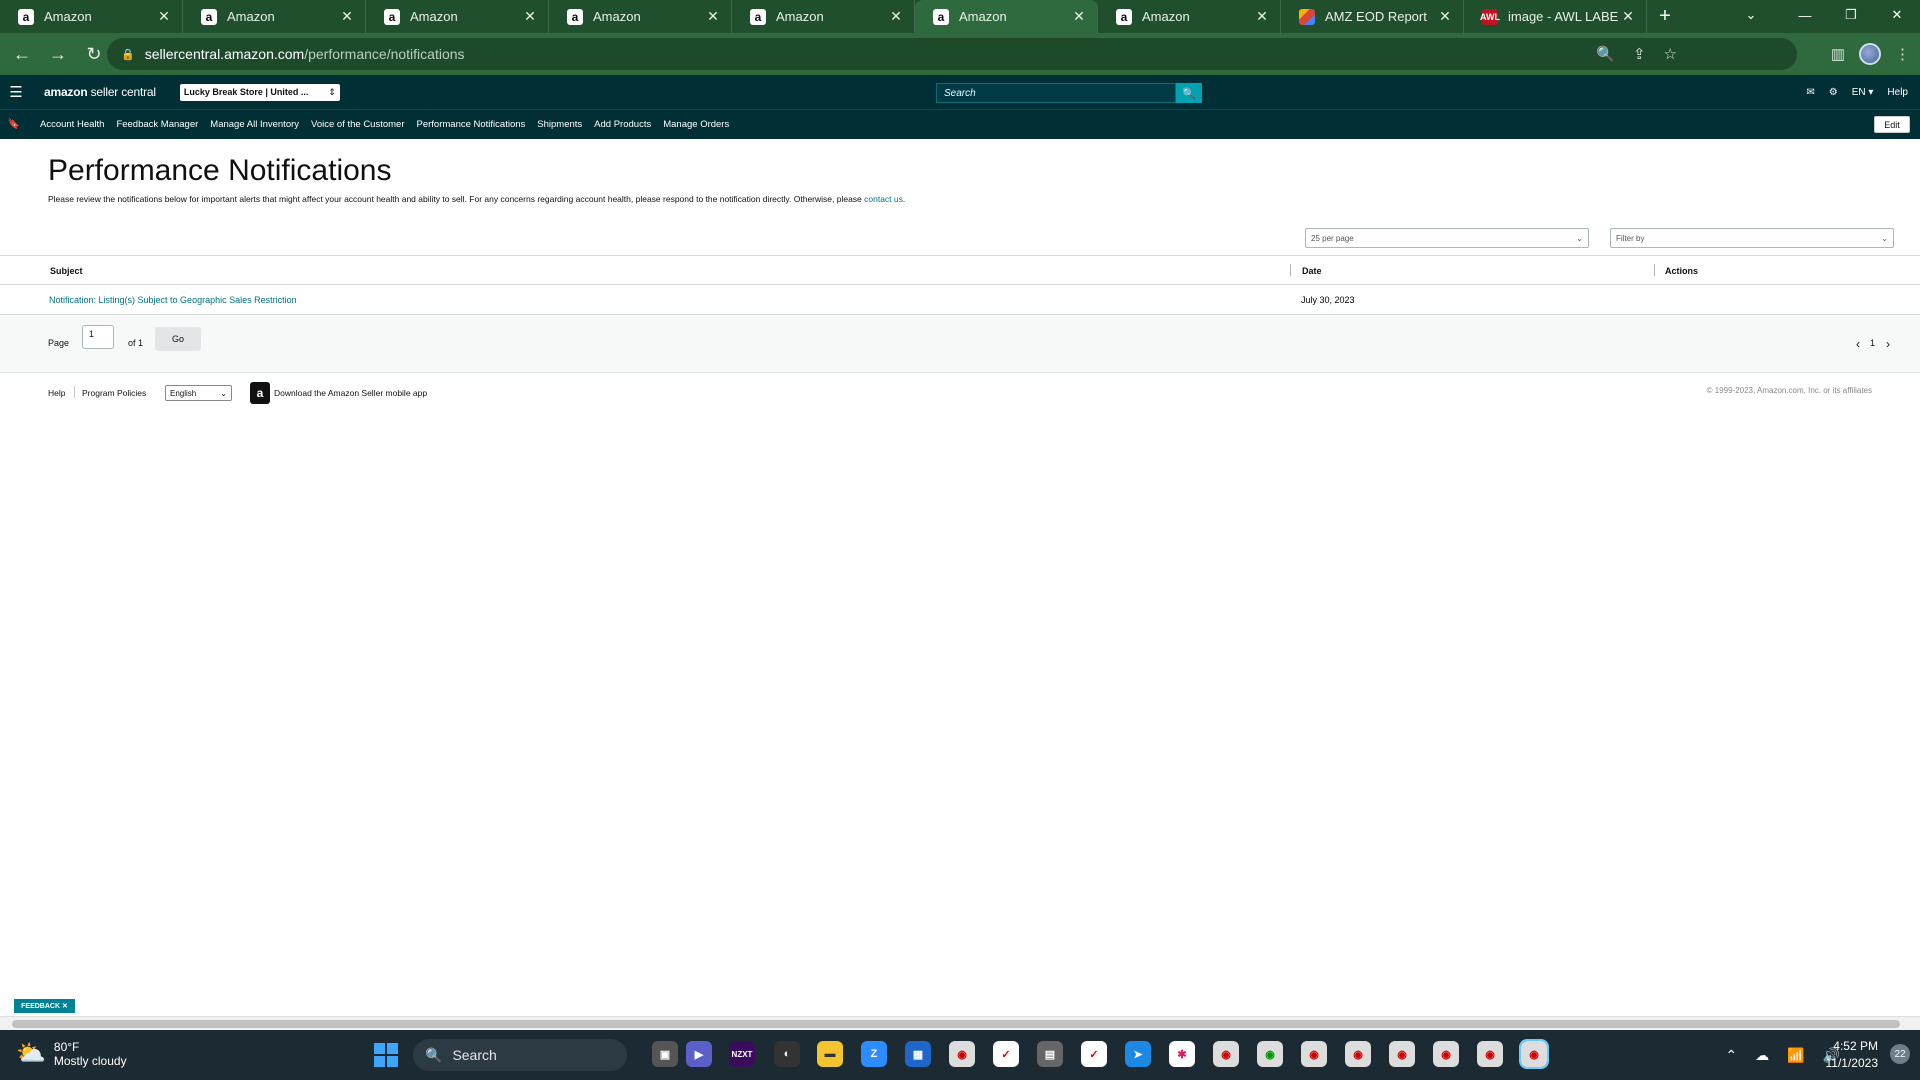 This screenshot has width=1920, height=1080. Describe the element at coordinates (66, 271) in the screenshot. I see `column-header-subject: Subject` at that location.